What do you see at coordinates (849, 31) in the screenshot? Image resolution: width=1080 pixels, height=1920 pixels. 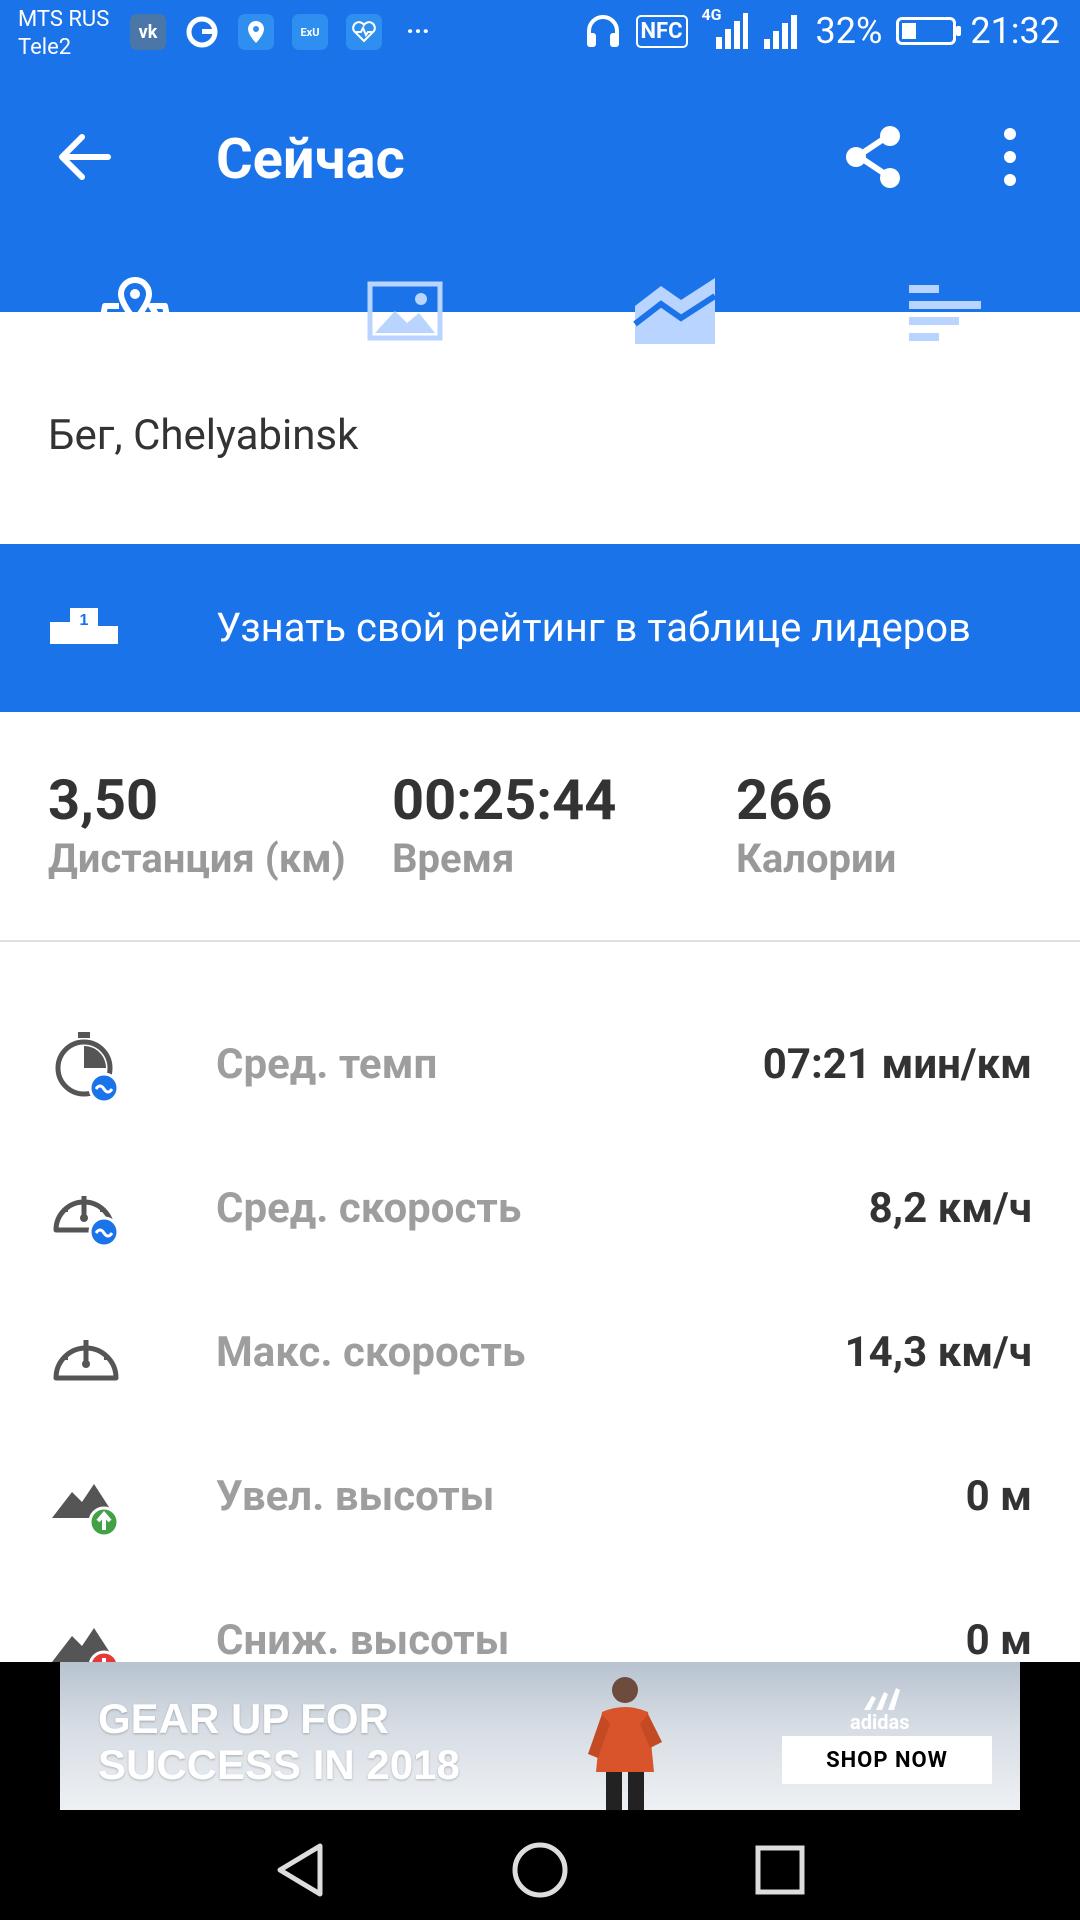 I see `battery-percent: 32%` at bounding box center [849, 31].